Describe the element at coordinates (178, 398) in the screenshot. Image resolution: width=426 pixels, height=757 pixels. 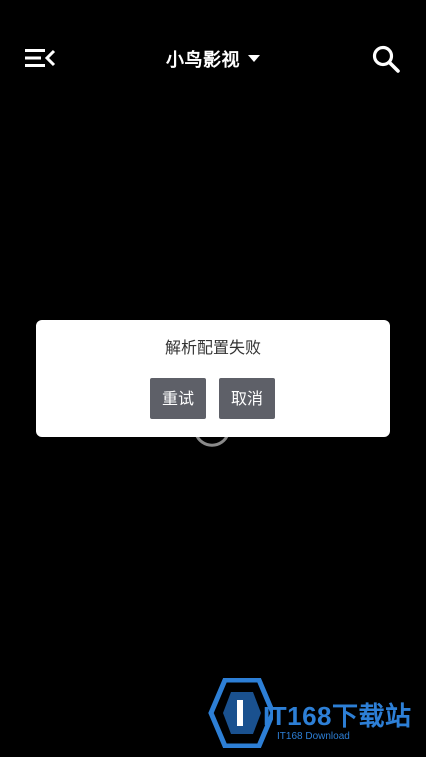
I see `retry-button: 重试` at that location.